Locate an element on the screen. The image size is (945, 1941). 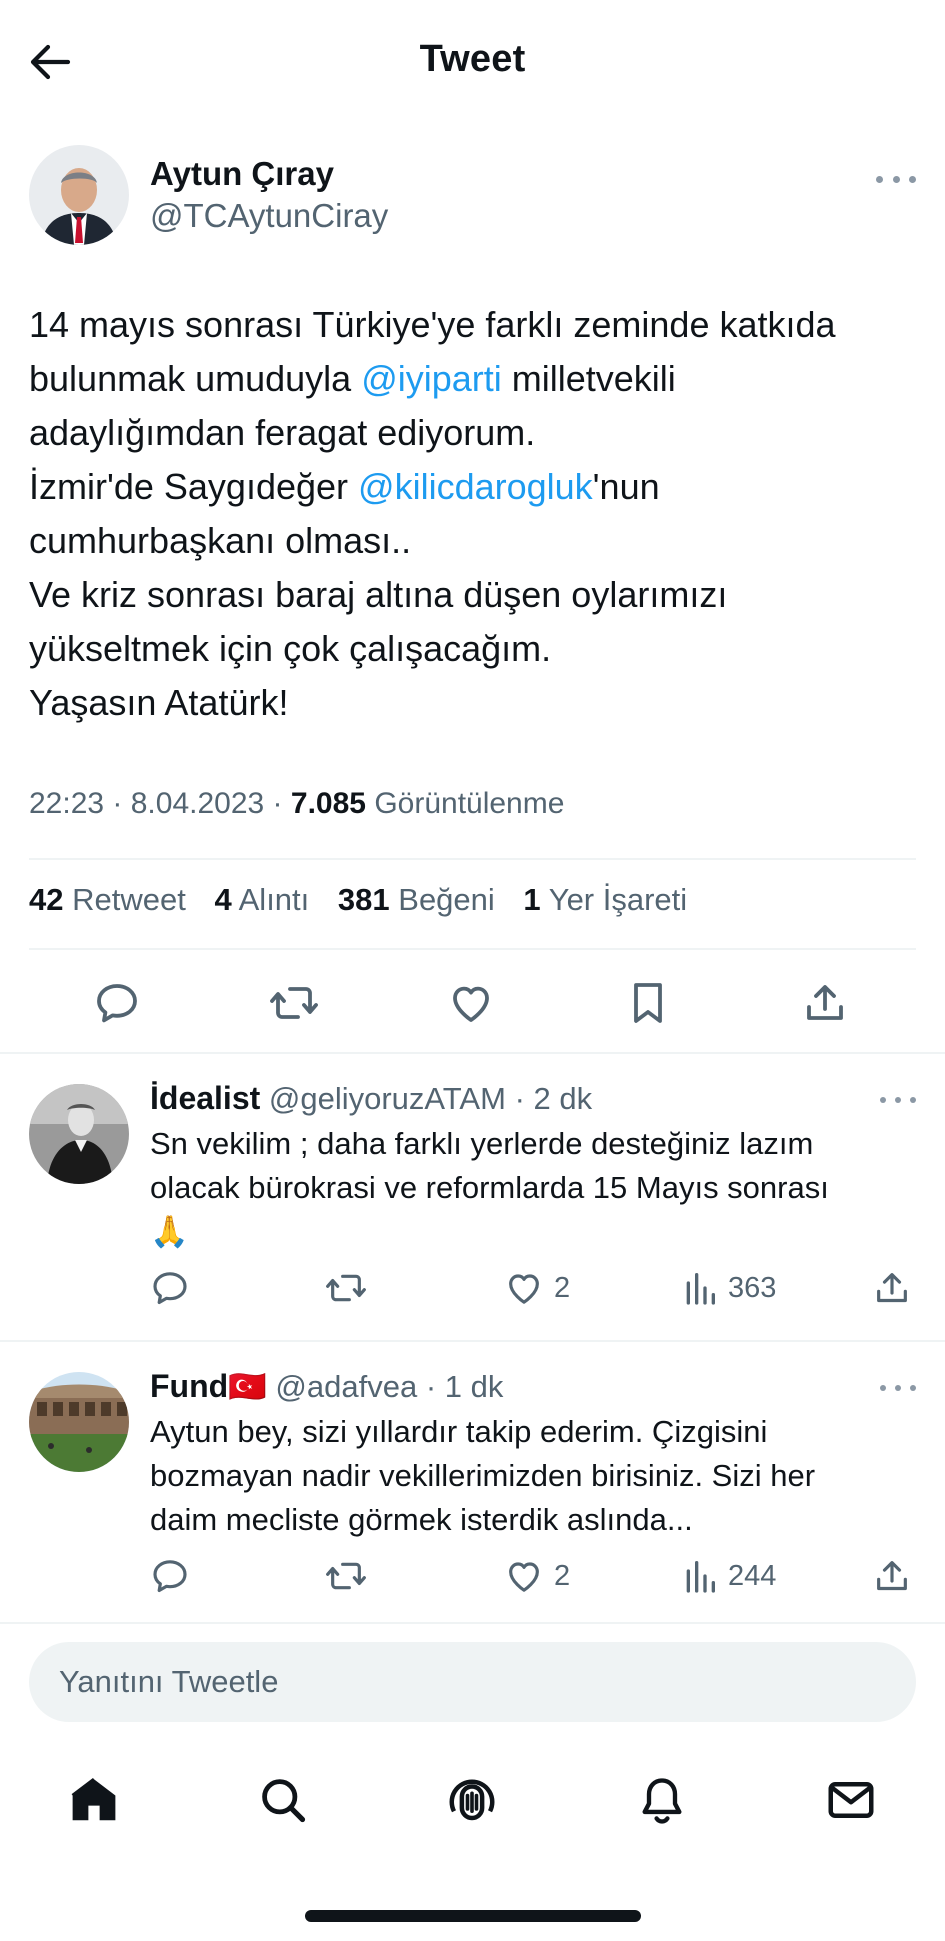
views-button: 244 is located at coordinates (729, 1576).